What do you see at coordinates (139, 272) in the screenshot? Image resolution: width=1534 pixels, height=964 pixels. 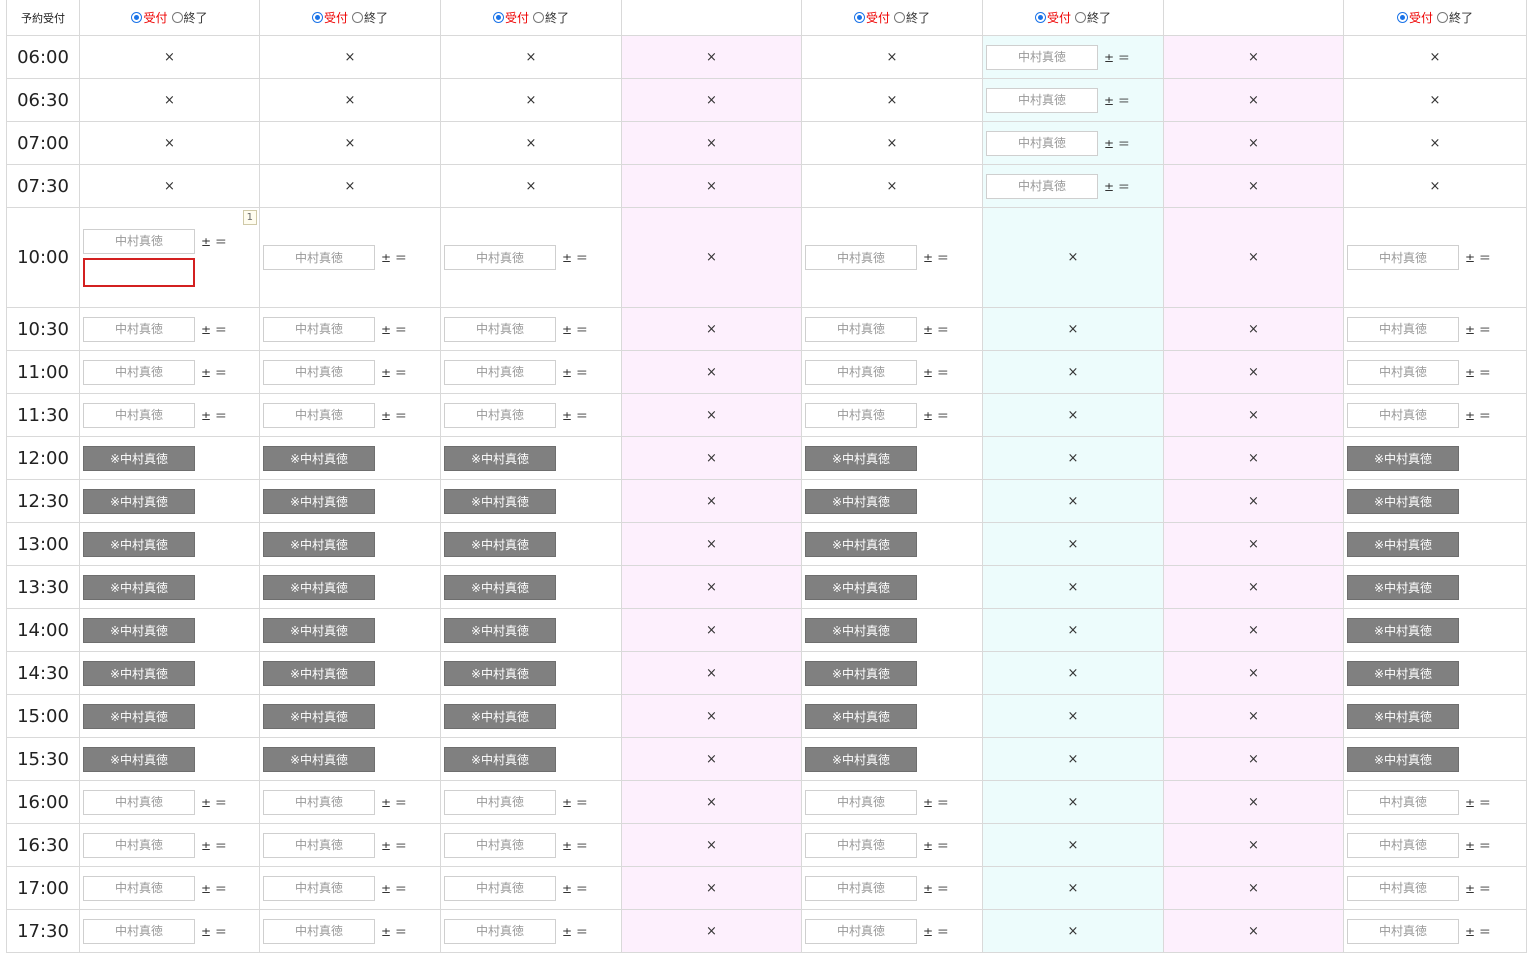 I see `focused-name-input` at bounding box center [139, 272].